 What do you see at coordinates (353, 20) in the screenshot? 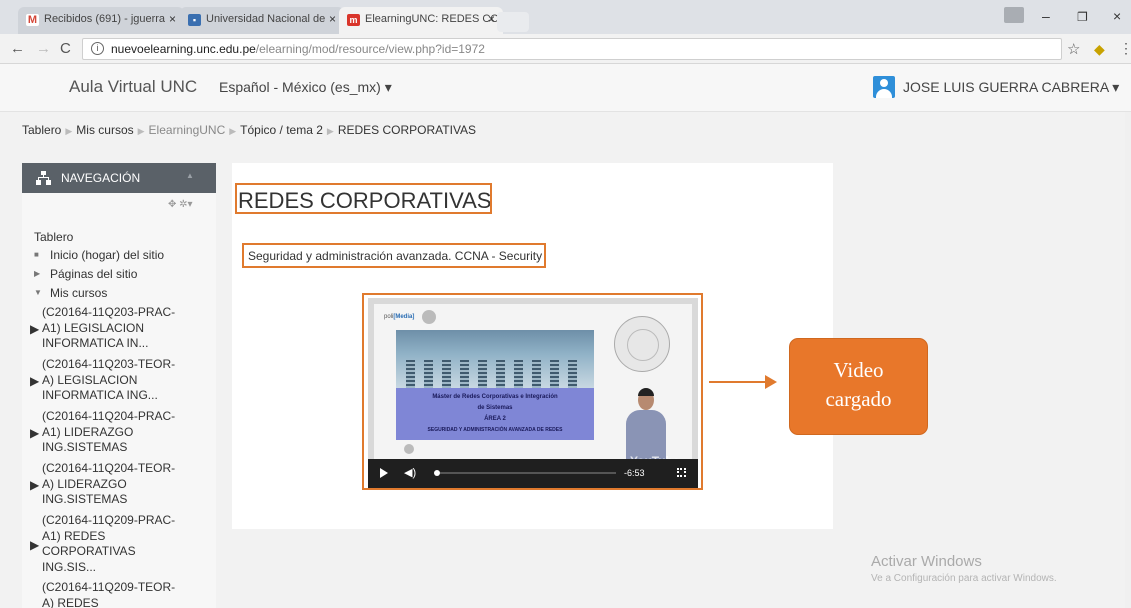
I see `moodle-icon: m` at bounding box center [353, 20].